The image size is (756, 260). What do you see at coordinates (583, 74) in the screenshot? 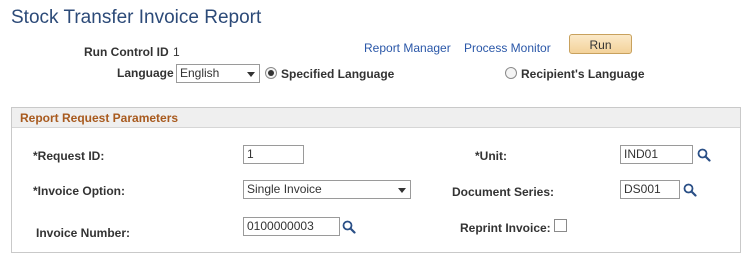
I see `recipient-language-label: Recipient's Language` at bounding box center [583, 74].